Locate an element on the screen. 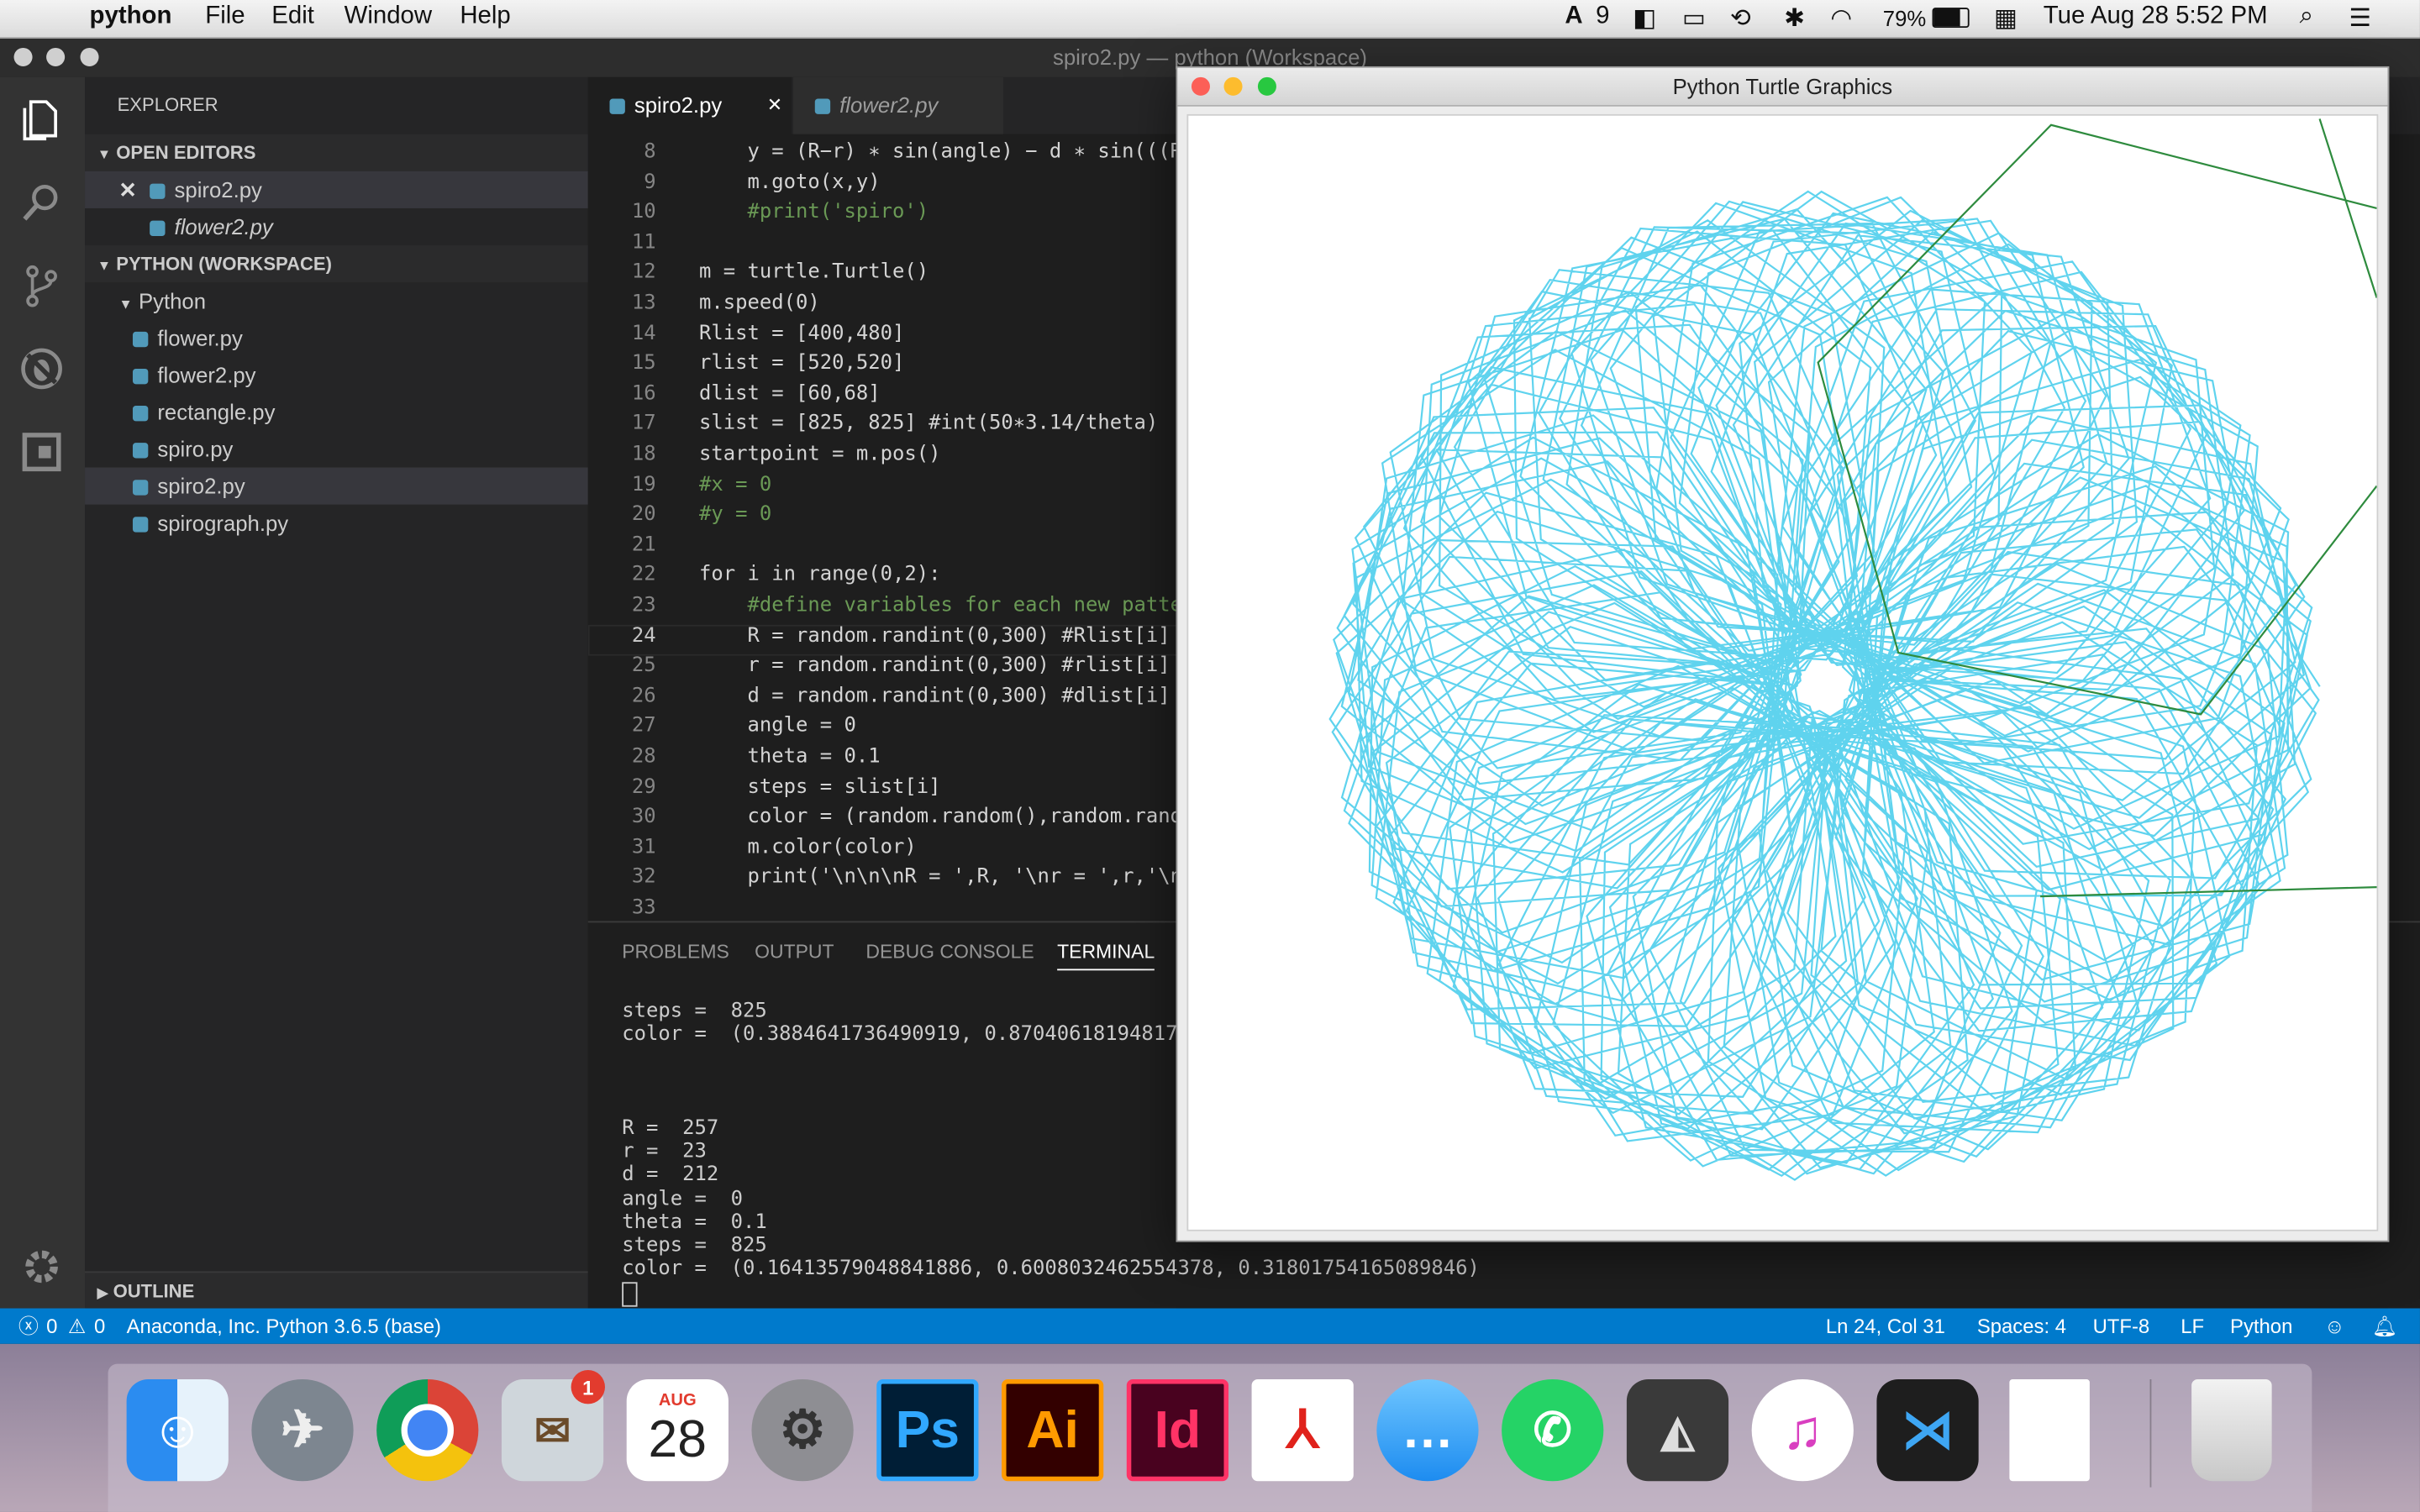  file-item: rectangle.py is located at coordinates (337, 411).